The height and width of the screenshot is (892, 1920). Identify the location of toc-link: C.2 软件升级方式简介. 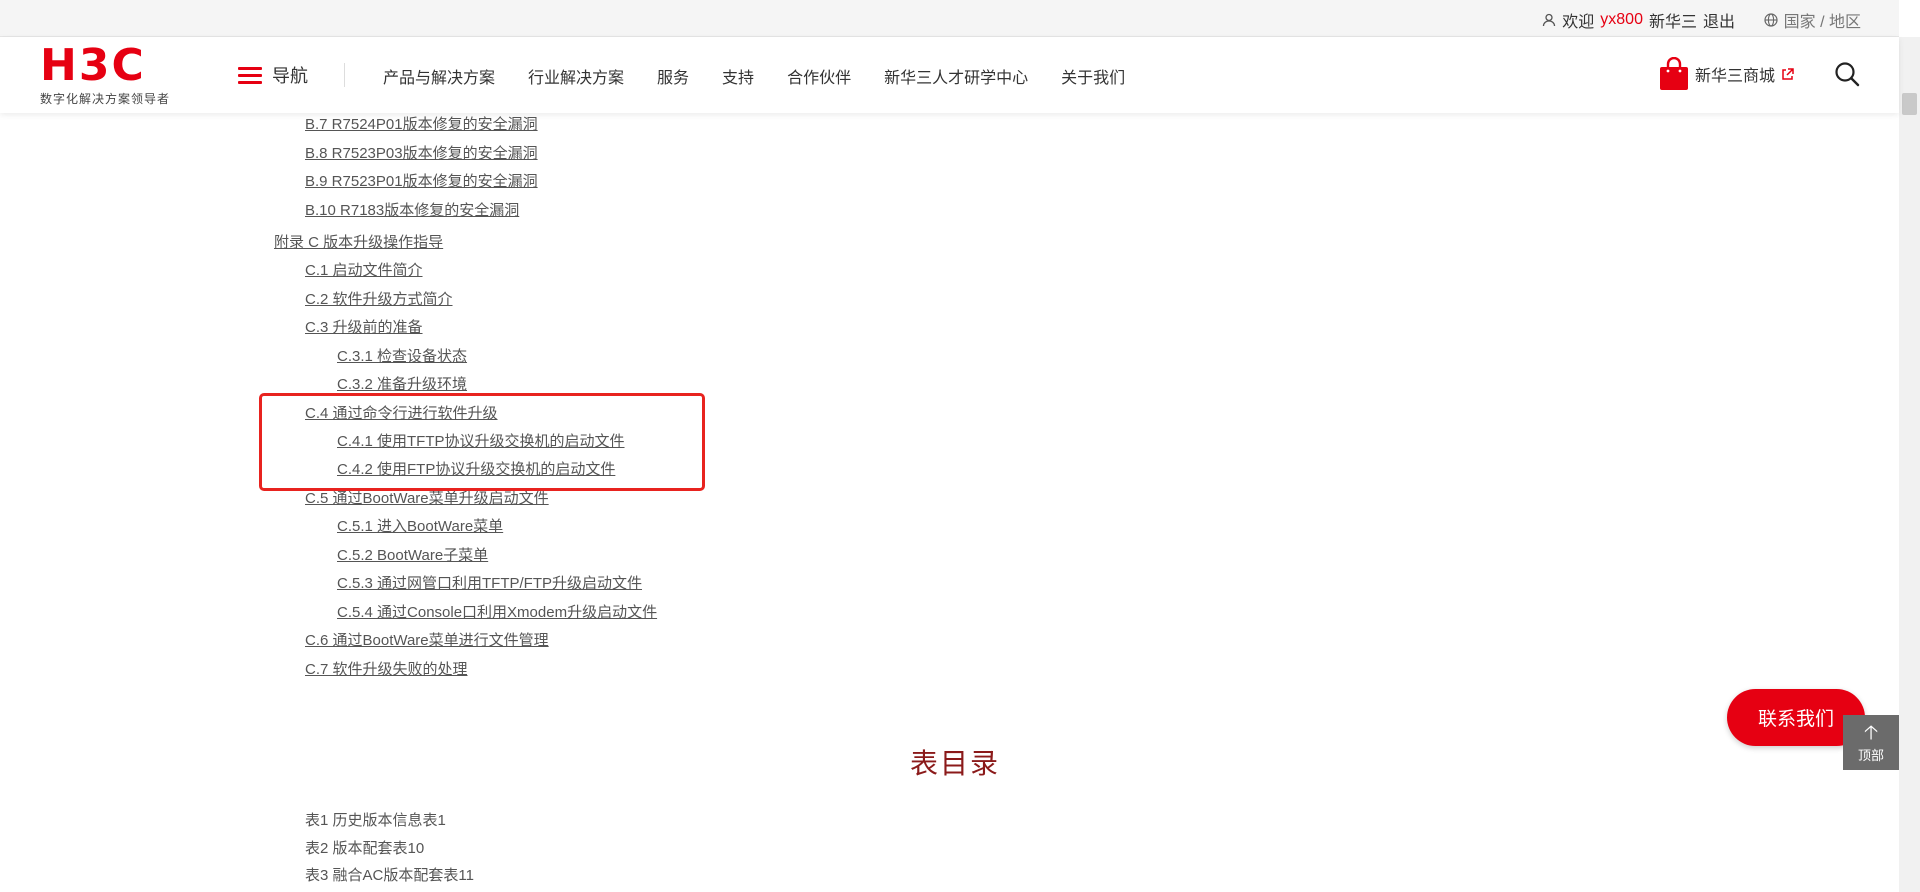
(379, 298).